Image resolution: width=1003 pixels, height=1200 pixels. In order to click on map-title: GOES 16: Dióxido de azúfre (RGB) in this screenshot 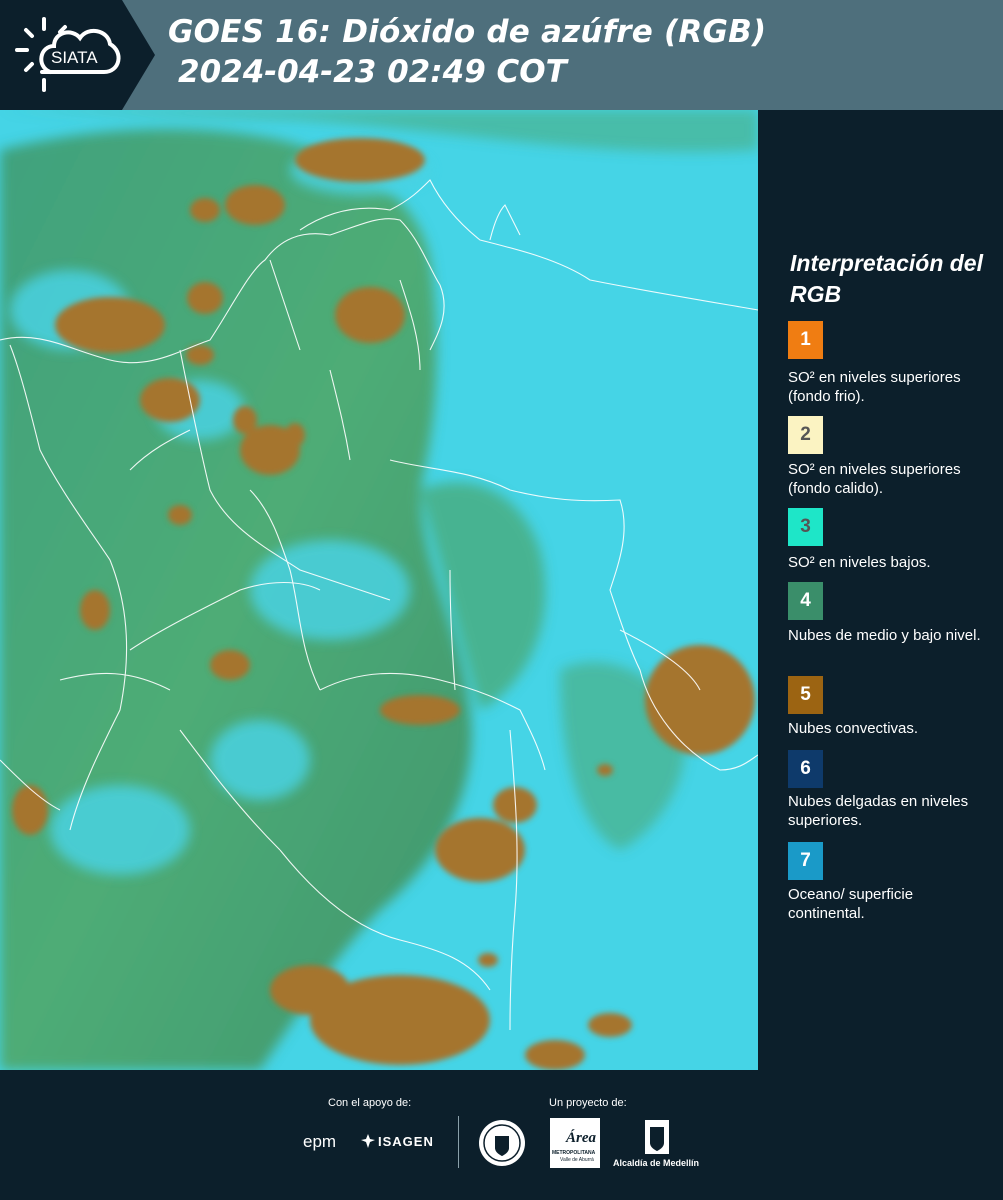, I will do `click(467, 32)`.